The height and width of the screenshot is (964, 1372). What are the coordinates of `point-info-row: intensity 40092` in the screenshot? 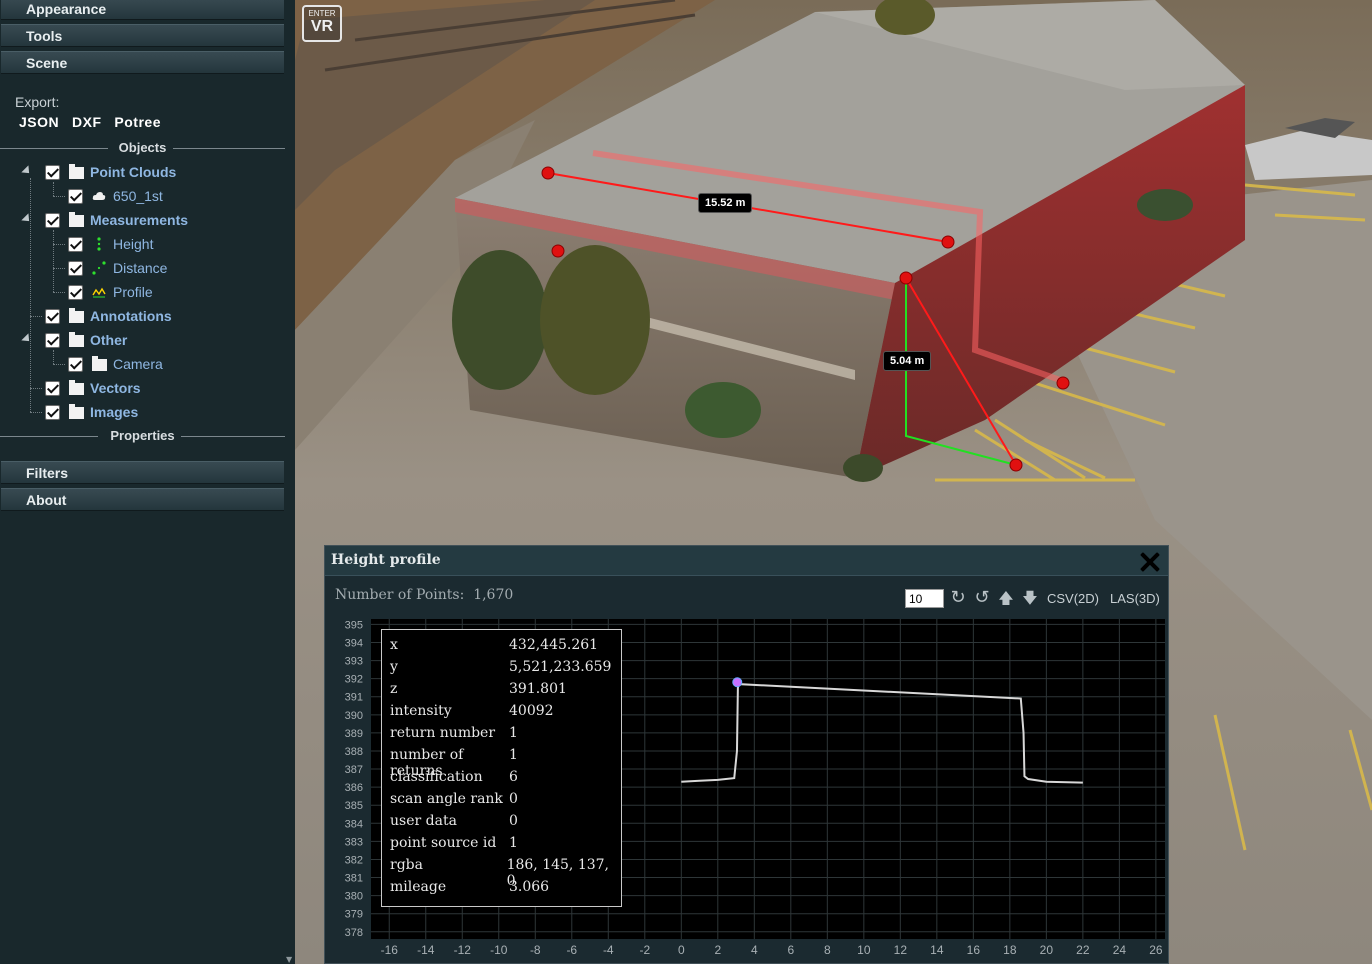 It's located at (505, 714).